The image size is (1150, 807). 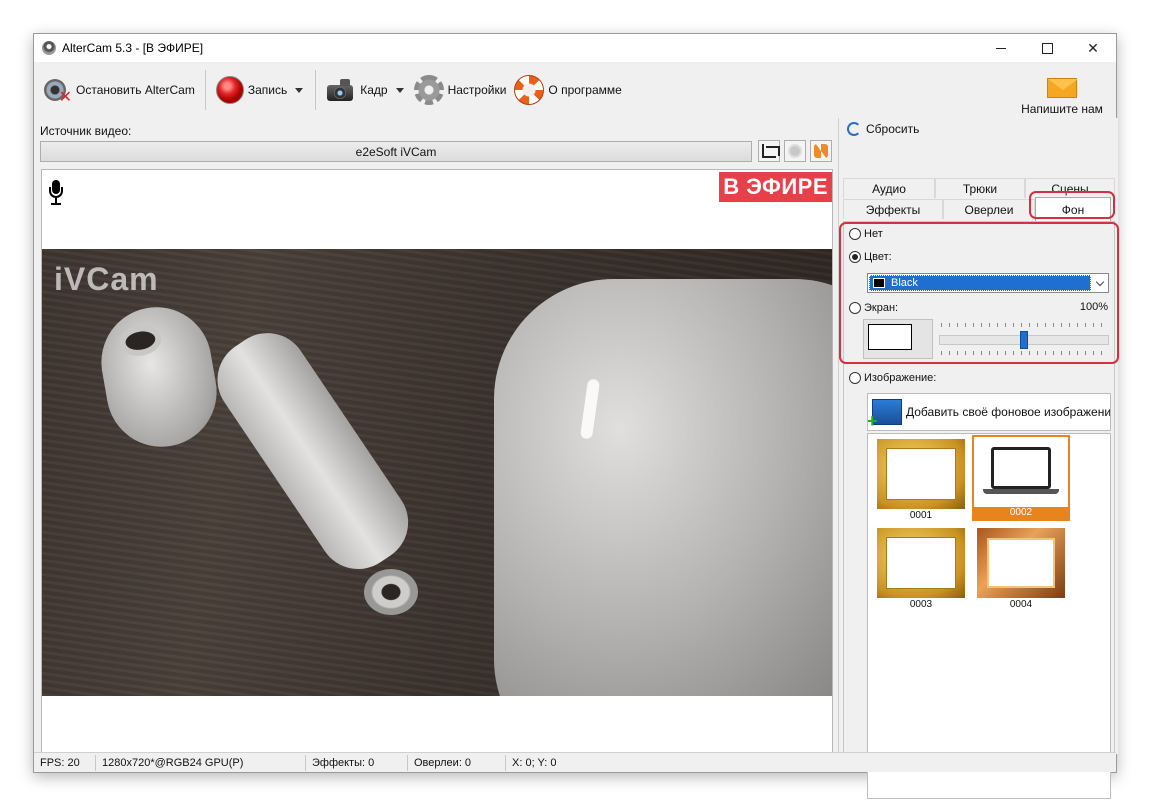 What do you see at coordinates (65, 762) in the screenshot?
I see `status-fps: FPS: 20` at bounding box center [65, 762].